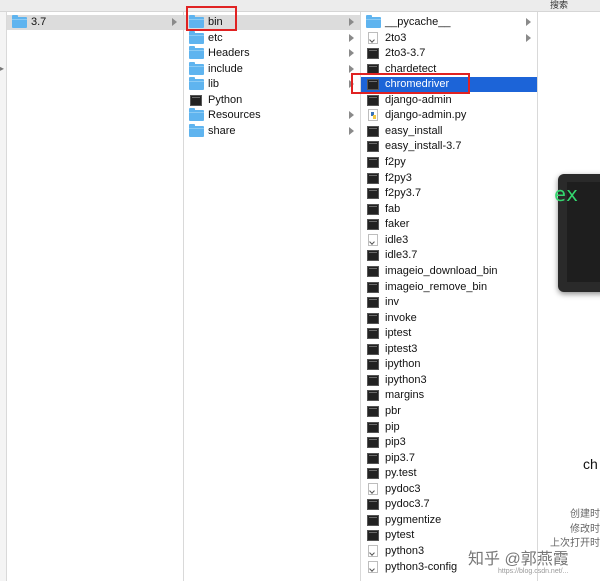  Describe the element at coordinates (449, 193) in the screenshot. I see `list-item-f2py3-7: f2py3.7` at that location.